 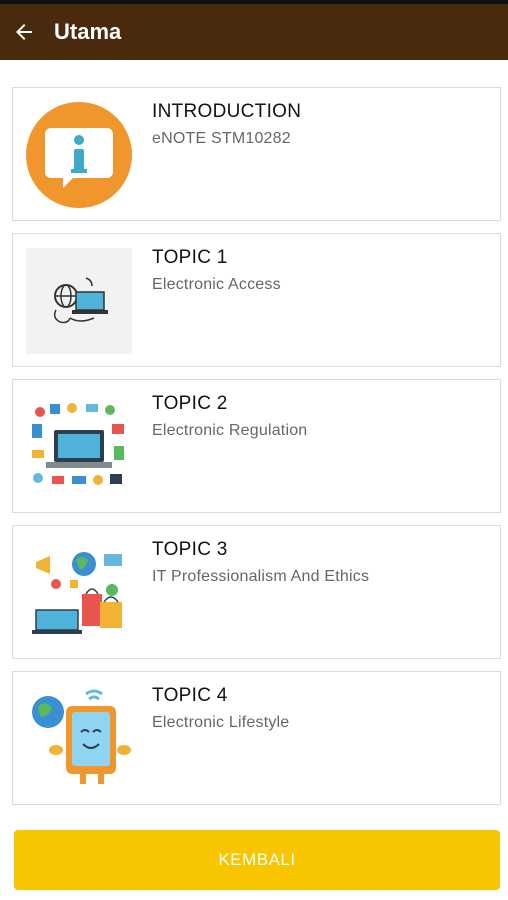 I want to click on item-title: TOPIC 4, so click(x=190, y=695).